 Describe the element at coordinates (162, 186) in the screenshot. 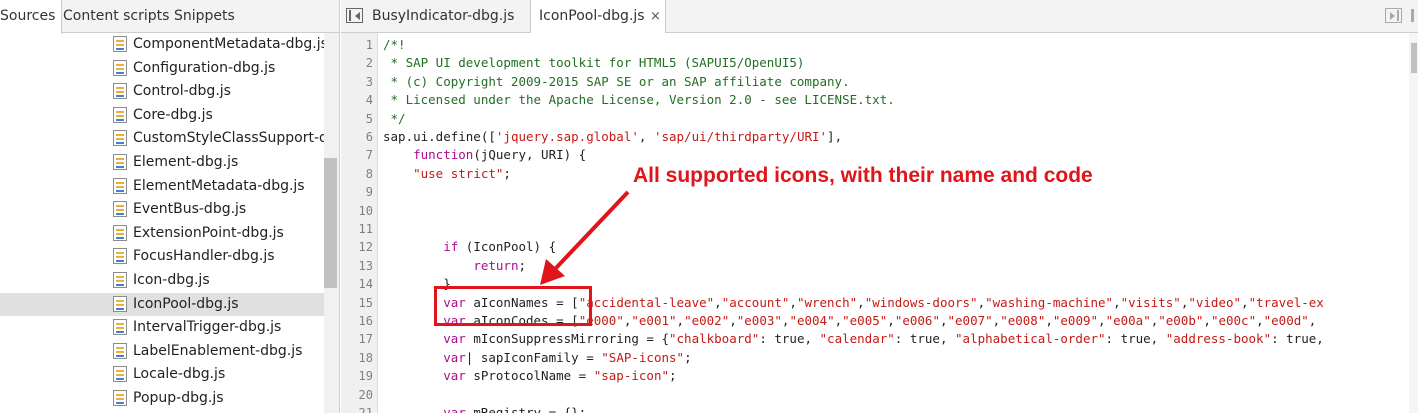

I see `file-item: ElementMetadata-dbg.js` at that location.